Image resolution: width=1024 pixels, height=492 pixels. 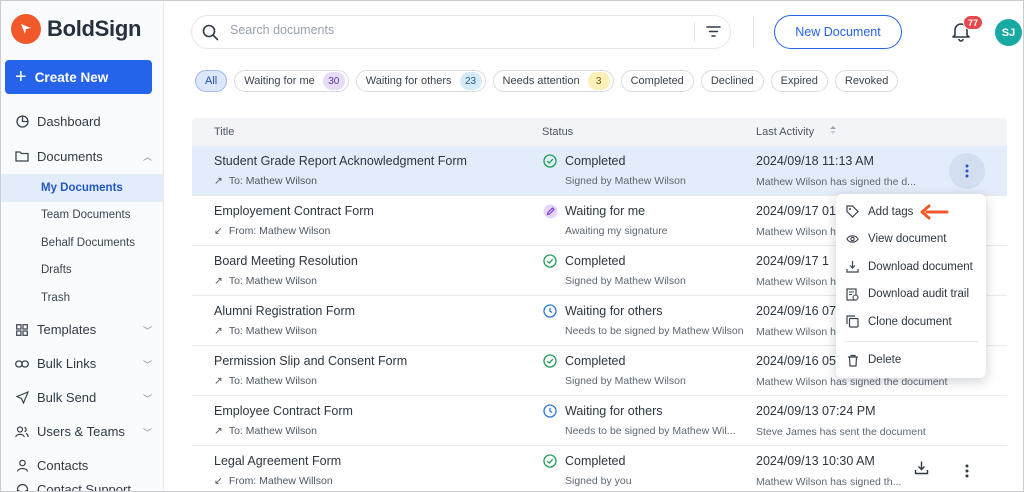 What do you see at coordinates (26, 29) in the screenshot?
I see `boldsign-logo-icon` at bounding box center [26, 29].